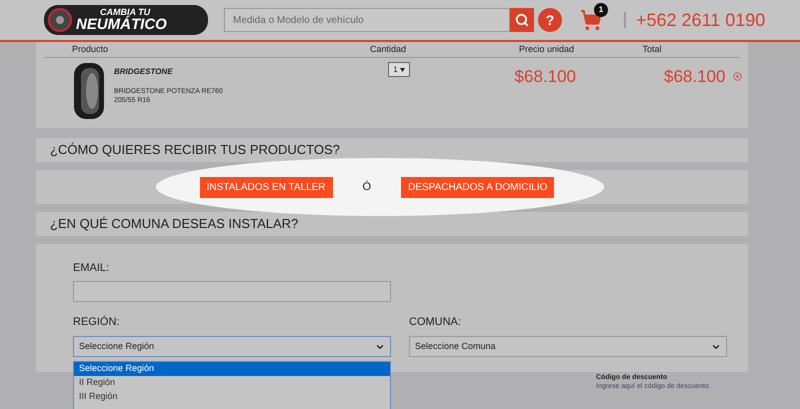 The height and width of the screenshot is (409, 800). What do you see at coordinates (232, 291) in the screenshot?
I see `email-field` at bounding box center [232, 291].